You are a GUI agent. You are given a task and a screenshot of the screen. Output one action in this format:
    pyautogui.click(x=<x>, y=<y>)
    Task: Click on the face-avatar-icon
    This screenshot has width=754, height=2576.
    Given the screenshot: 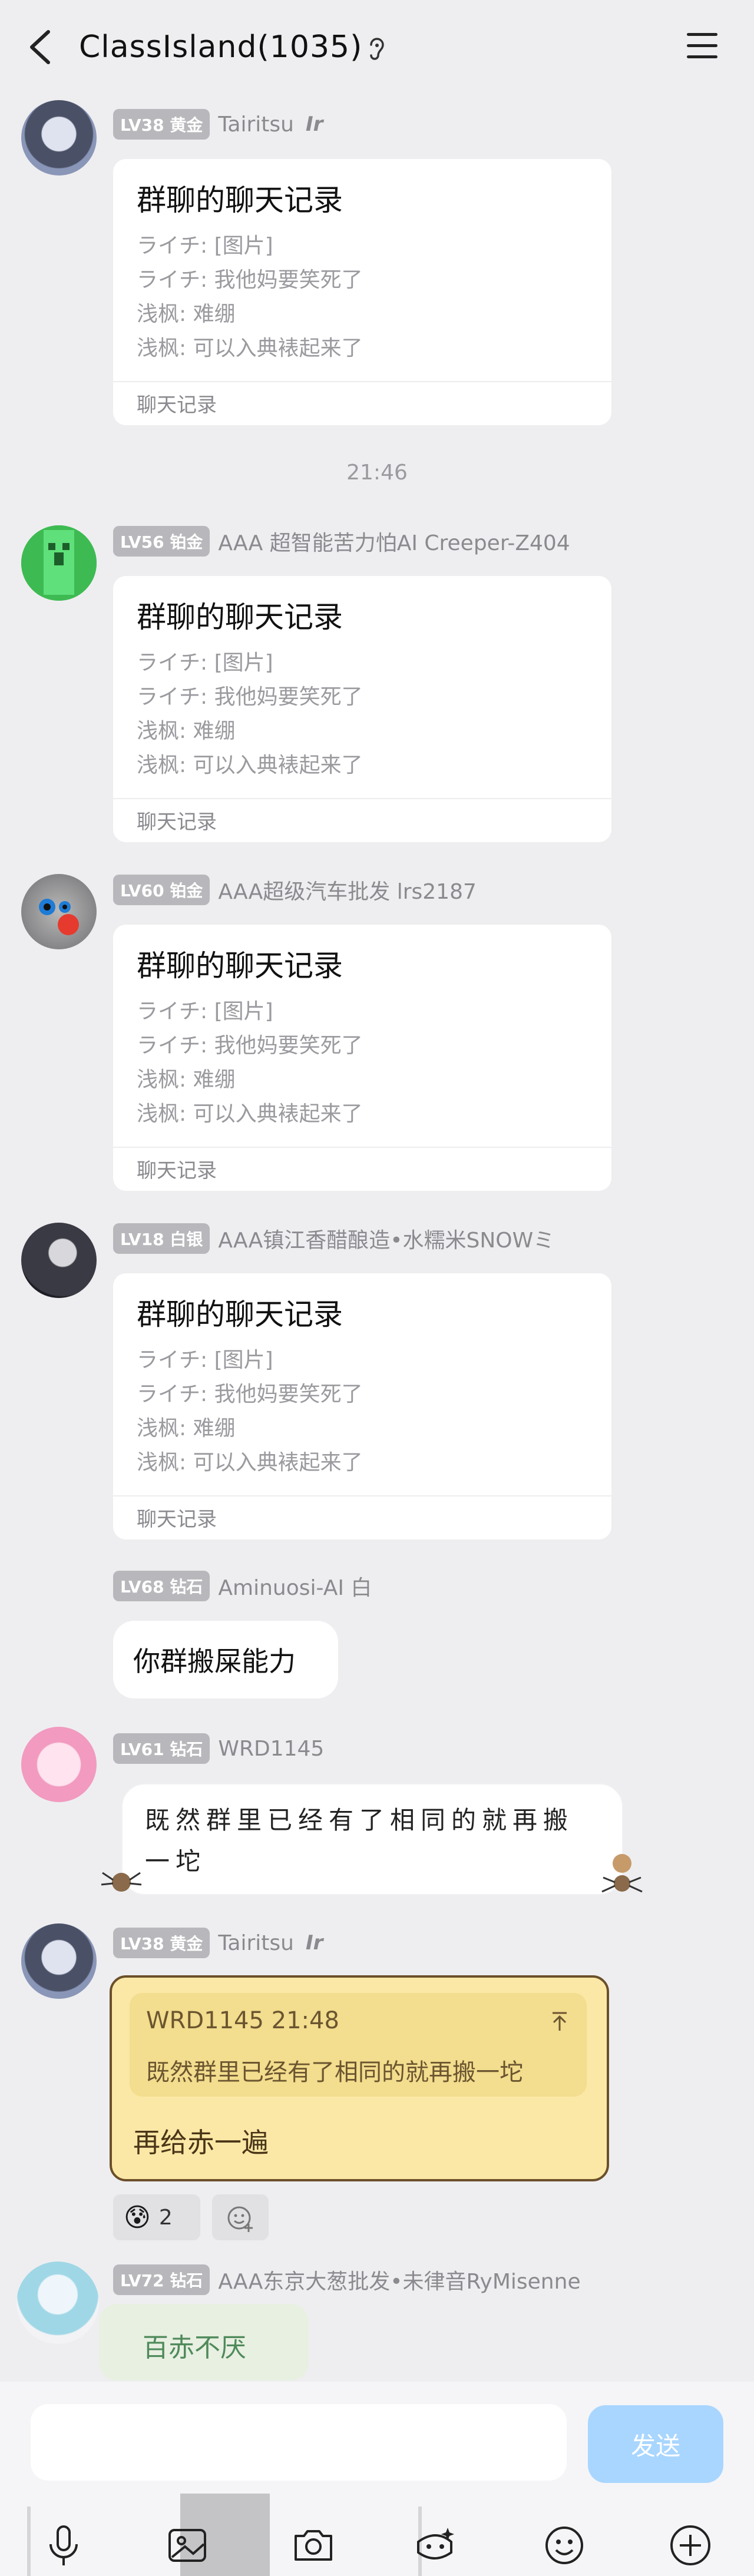 What is the action you would take?
    pyautogui.click(x=59, y=917)
    